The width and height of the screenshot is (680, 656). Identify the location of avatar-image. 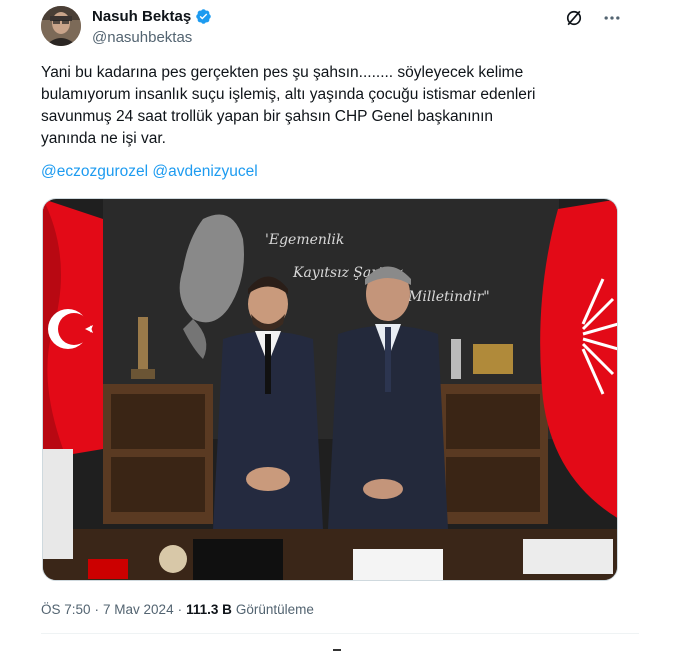
(61, 26).